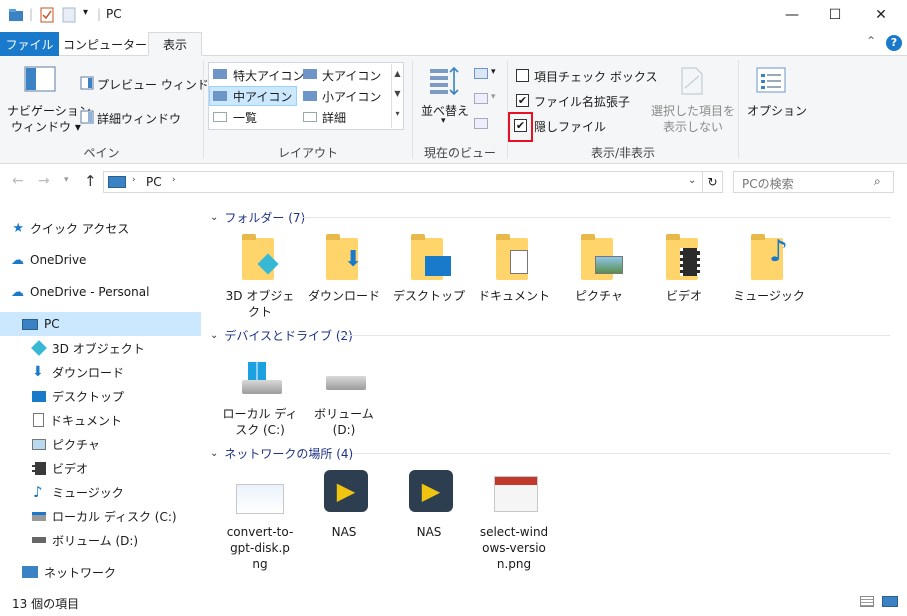 Image resolution: width=907 pixels, height=616 pixels. What do you see at coordinates (397, 96) in the screenshot?
I see `gallery-scroll-icon: ▲ ▼ ▾` at bounding box center [397, 96].